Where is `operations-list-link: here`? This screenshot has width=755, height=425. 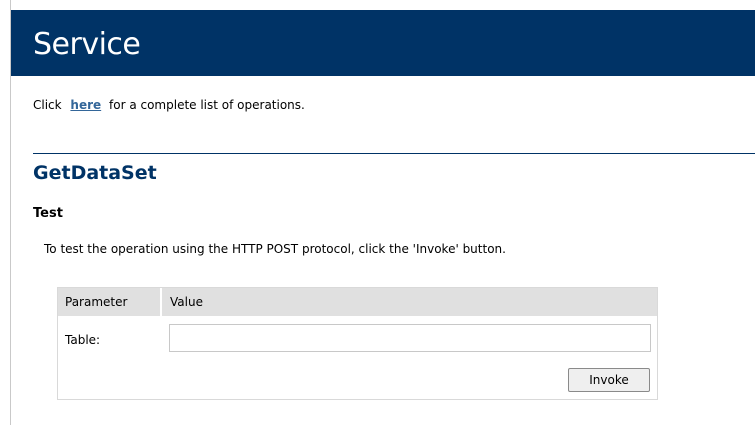
operations-list-link: here is located at coordinates (85, 105).